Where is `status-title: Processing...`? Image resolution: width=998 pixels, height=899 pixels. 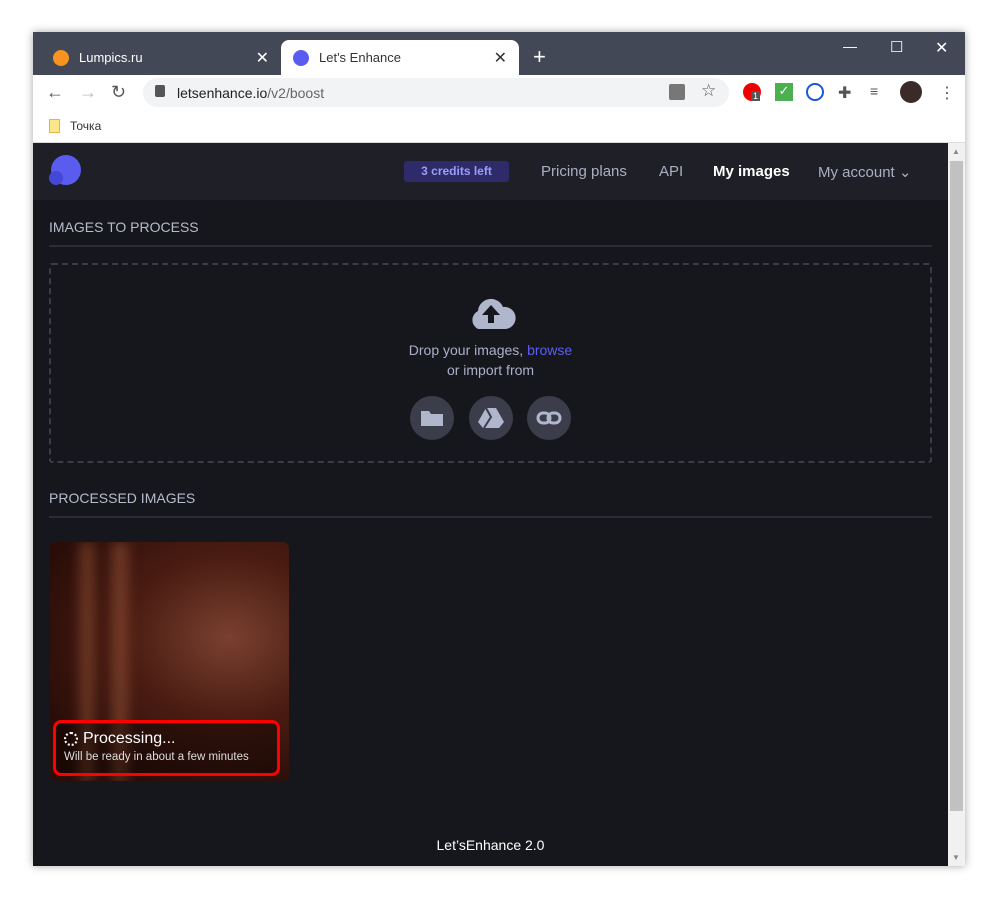 status-title: Processing... is located at coordinates (129, 738).